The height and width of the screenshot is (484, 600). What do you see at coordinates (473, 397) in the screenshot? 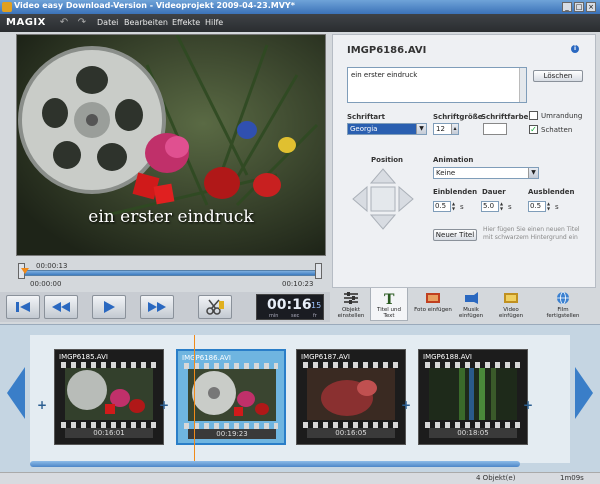
I see `clip-card: IMGP6188.AVI 00:18:05` at bounding box center [473, 397].